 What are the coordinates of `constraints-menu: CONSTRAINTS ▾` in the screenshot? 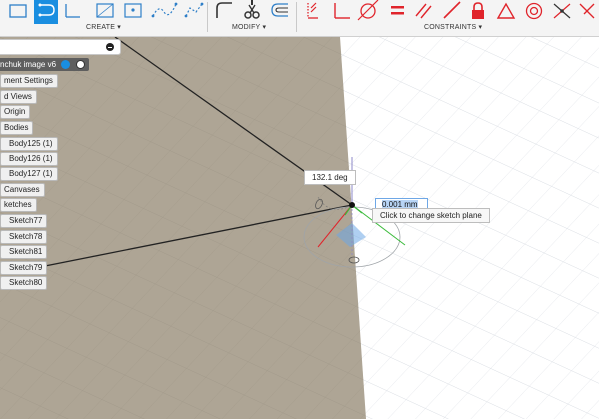 It's located at (453, 27).